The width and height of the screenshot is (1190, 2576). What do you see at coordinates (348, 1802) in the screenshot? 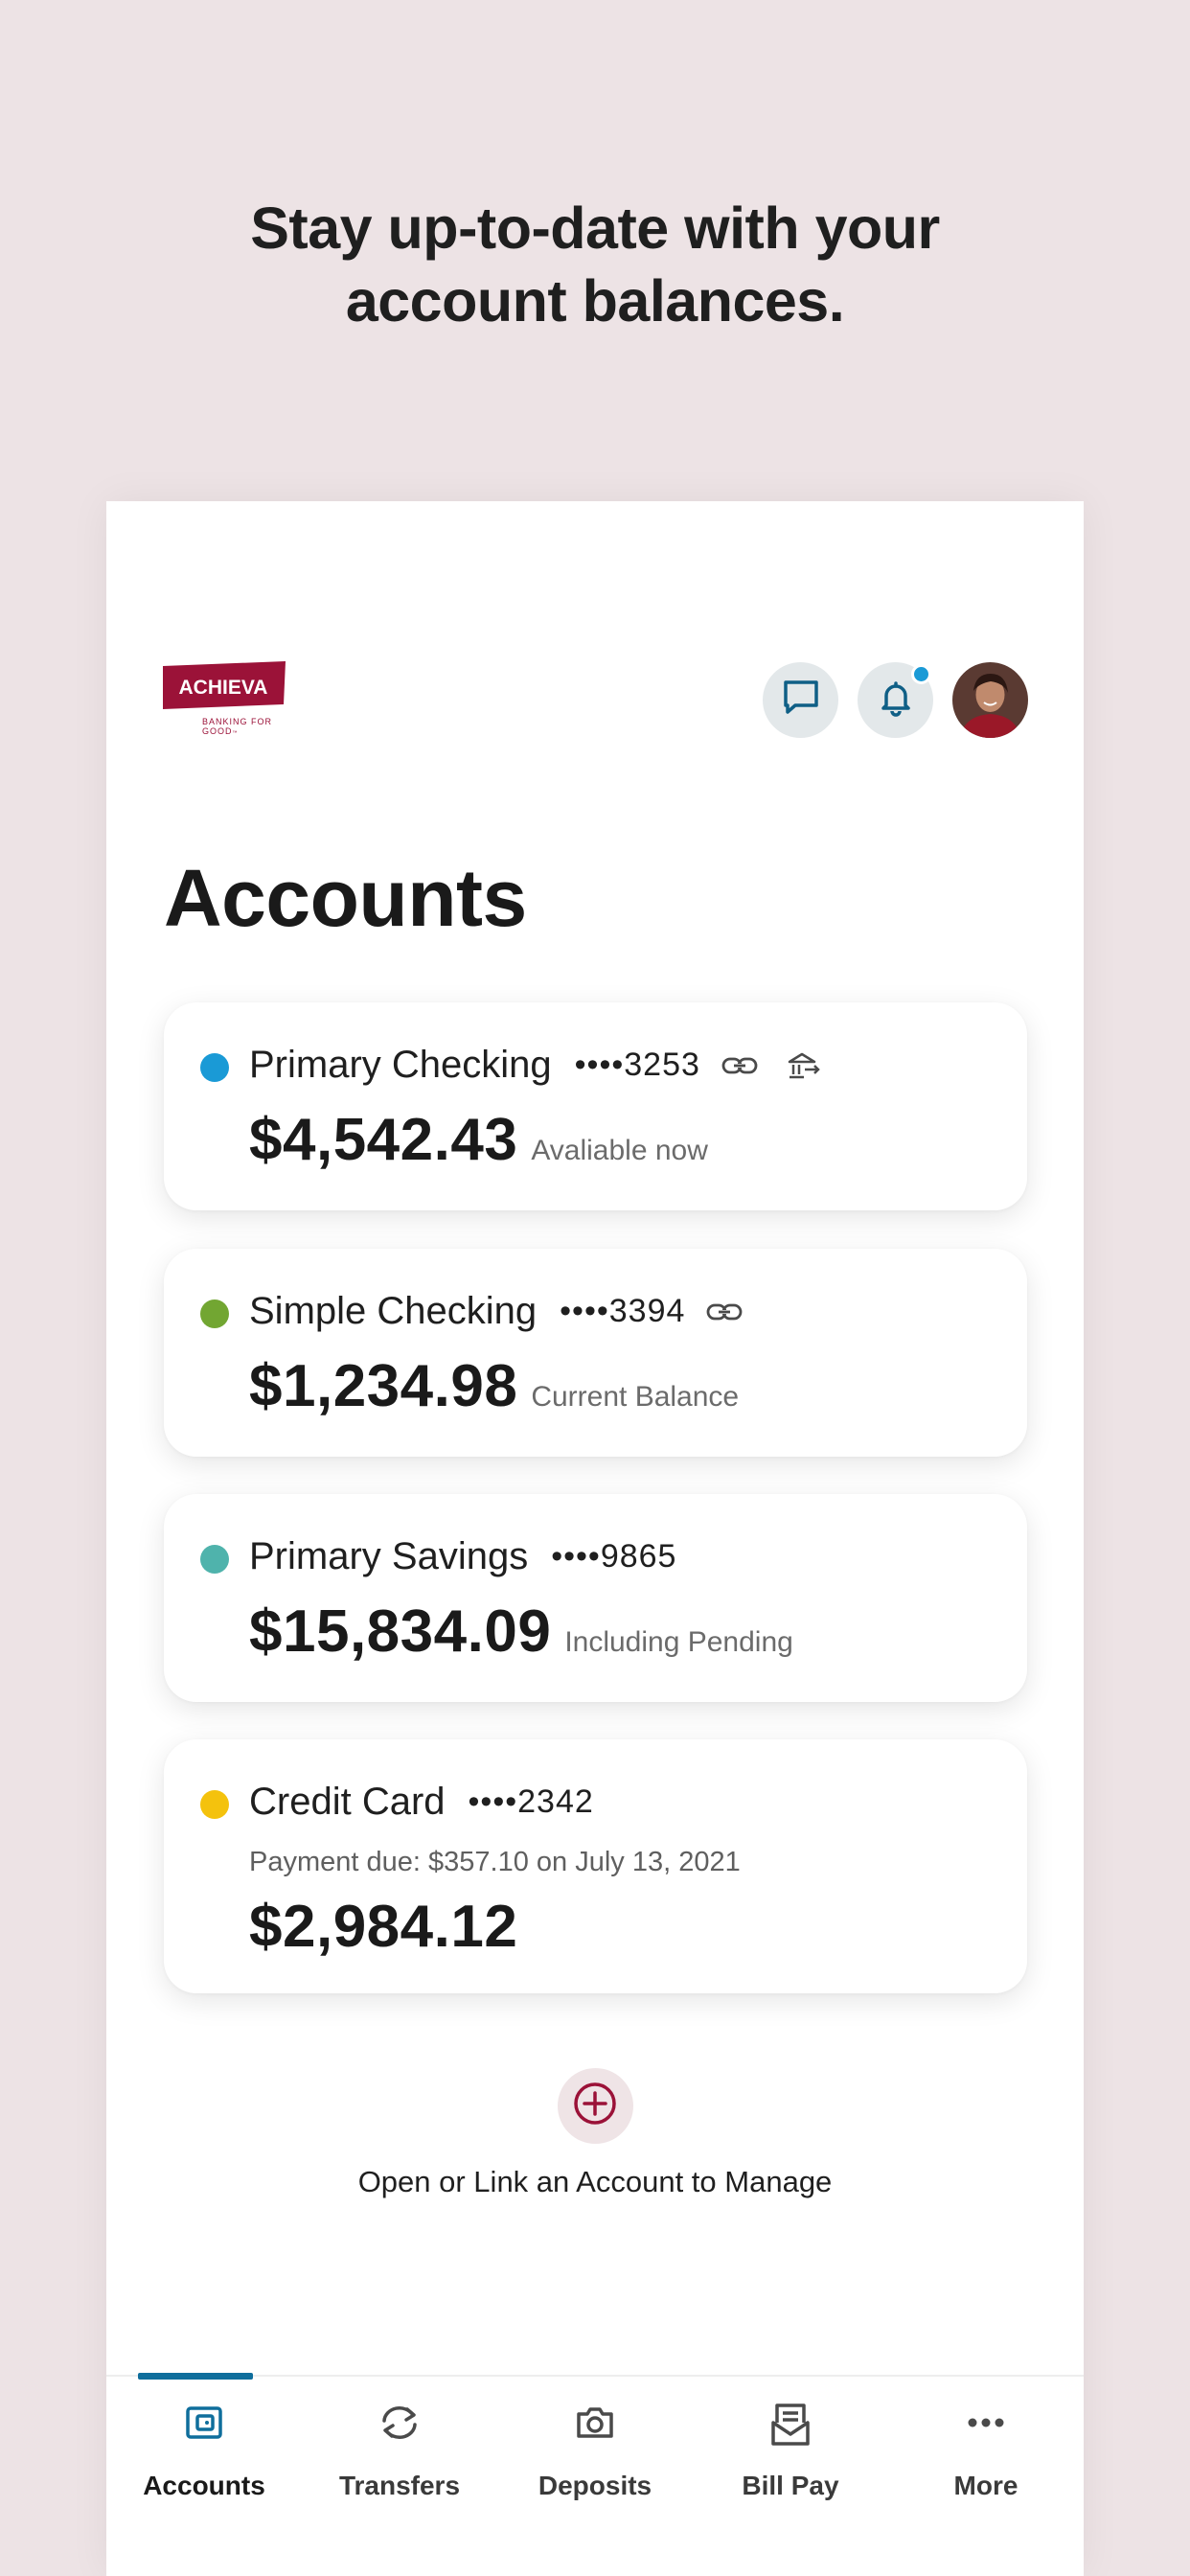
I see `account-name: Credit Card` at bounding box center [348, 1802].